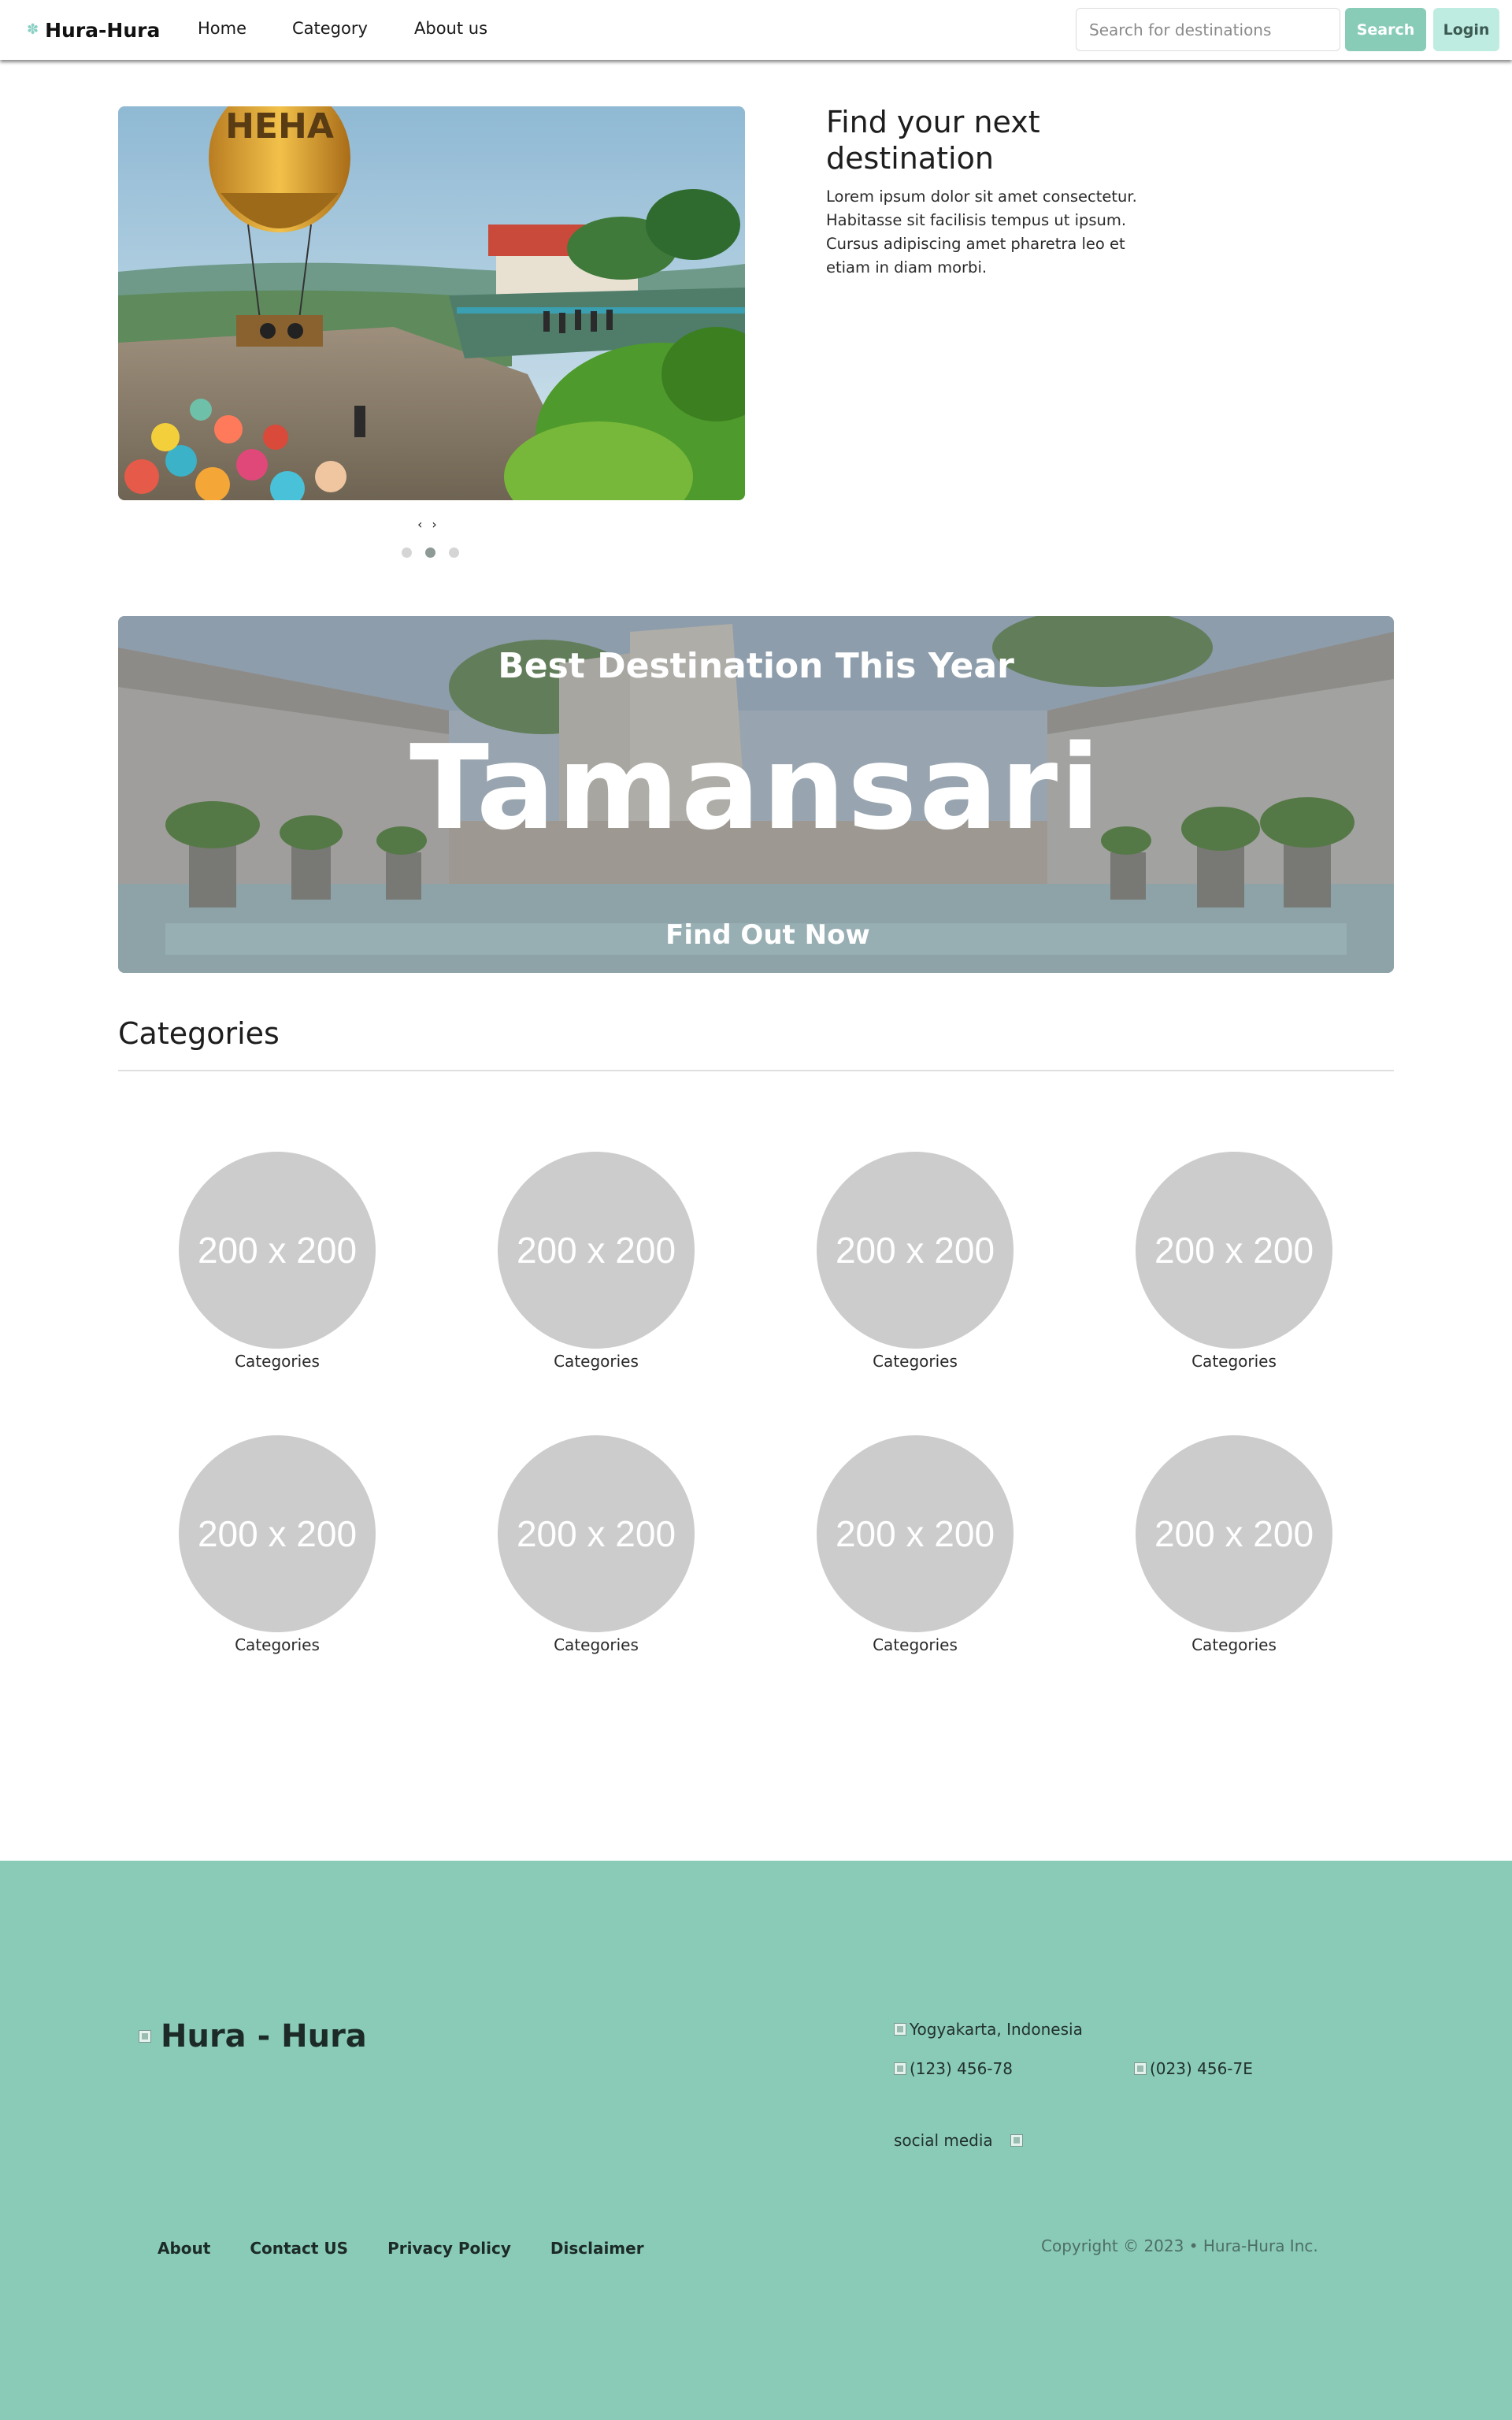 This screenshot has width=1512, height=2420. I want to click on categories-heading: Categories, so click(199, 1033).